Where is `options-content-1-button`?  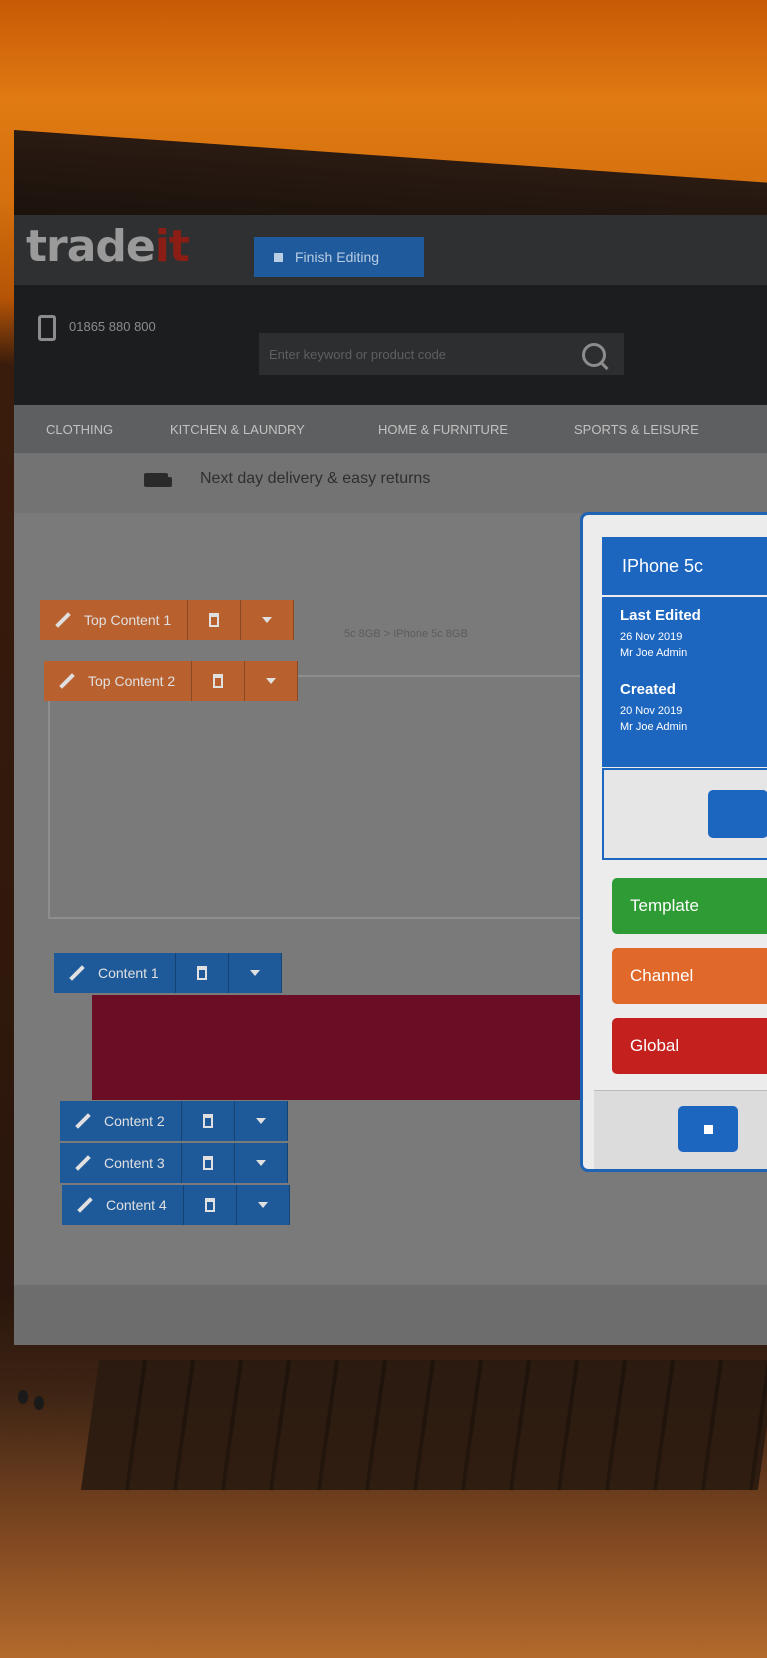
options-content-1-button is located at coordinates (255, 973).